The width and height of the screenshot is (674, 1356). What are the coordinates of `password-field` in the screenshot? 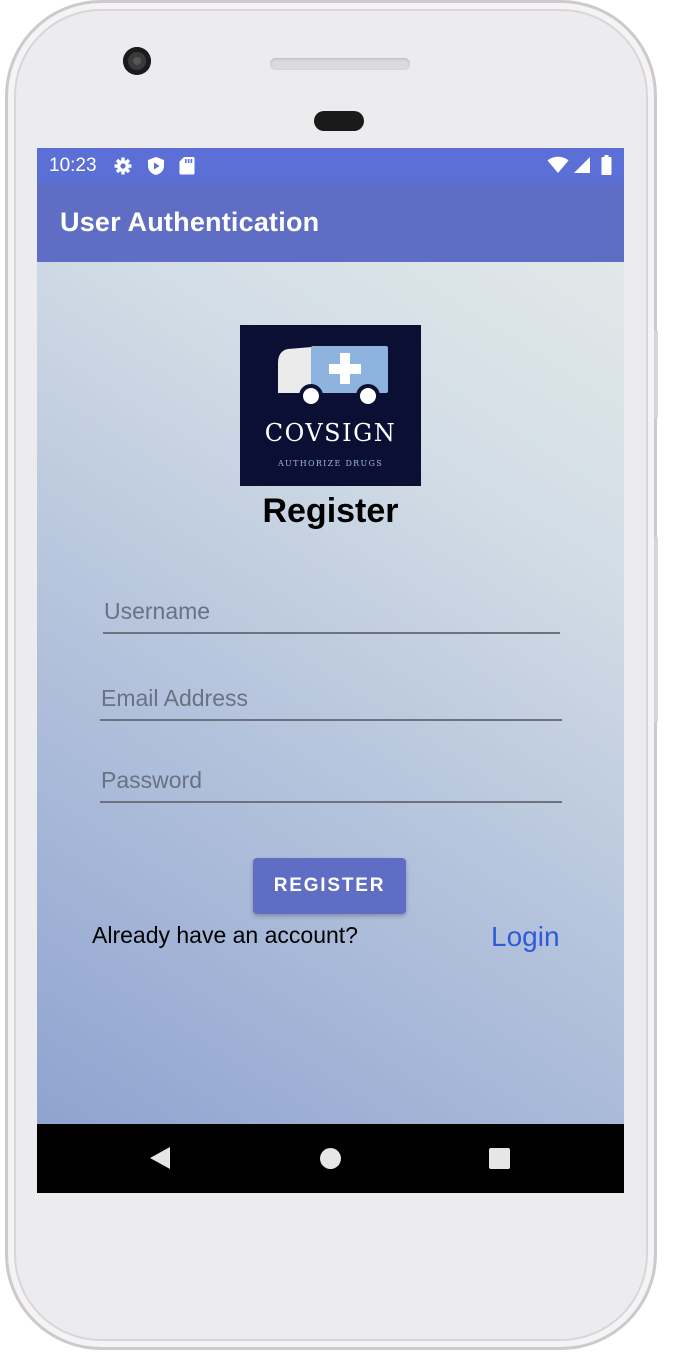 It's located at (331, 782).